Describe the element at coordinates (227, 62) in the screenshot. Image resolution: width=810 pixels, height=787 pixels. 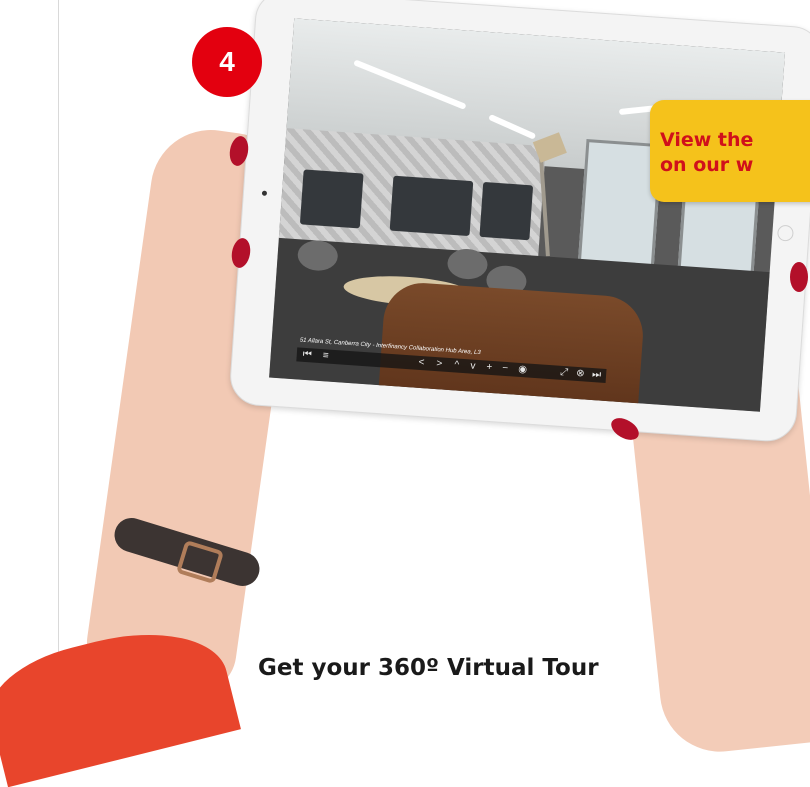
I see `step-number-badge: 4` at that location.